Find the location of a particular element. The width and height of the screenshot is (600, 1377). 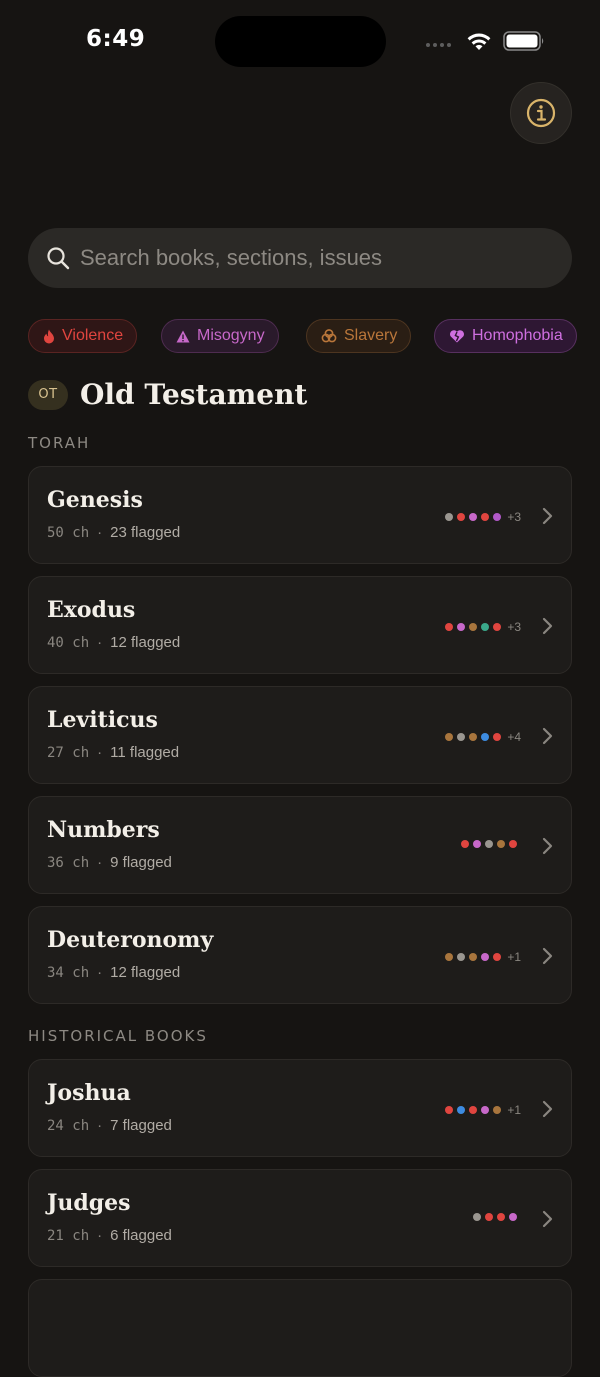

chapter-number: 27 is located at coordinates (55, 752).